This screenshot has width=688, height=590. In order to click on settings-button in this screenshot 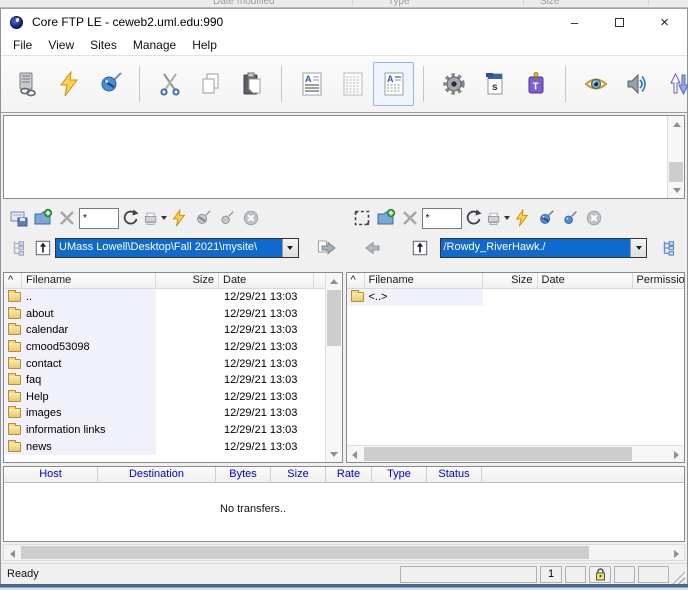, I will do `click(453, 84)`.